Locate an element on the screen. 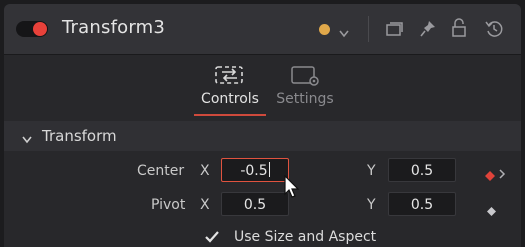 The width and height of the screenshot is (525, 247). active-tab-indicator is located at coordinates (230, 115).